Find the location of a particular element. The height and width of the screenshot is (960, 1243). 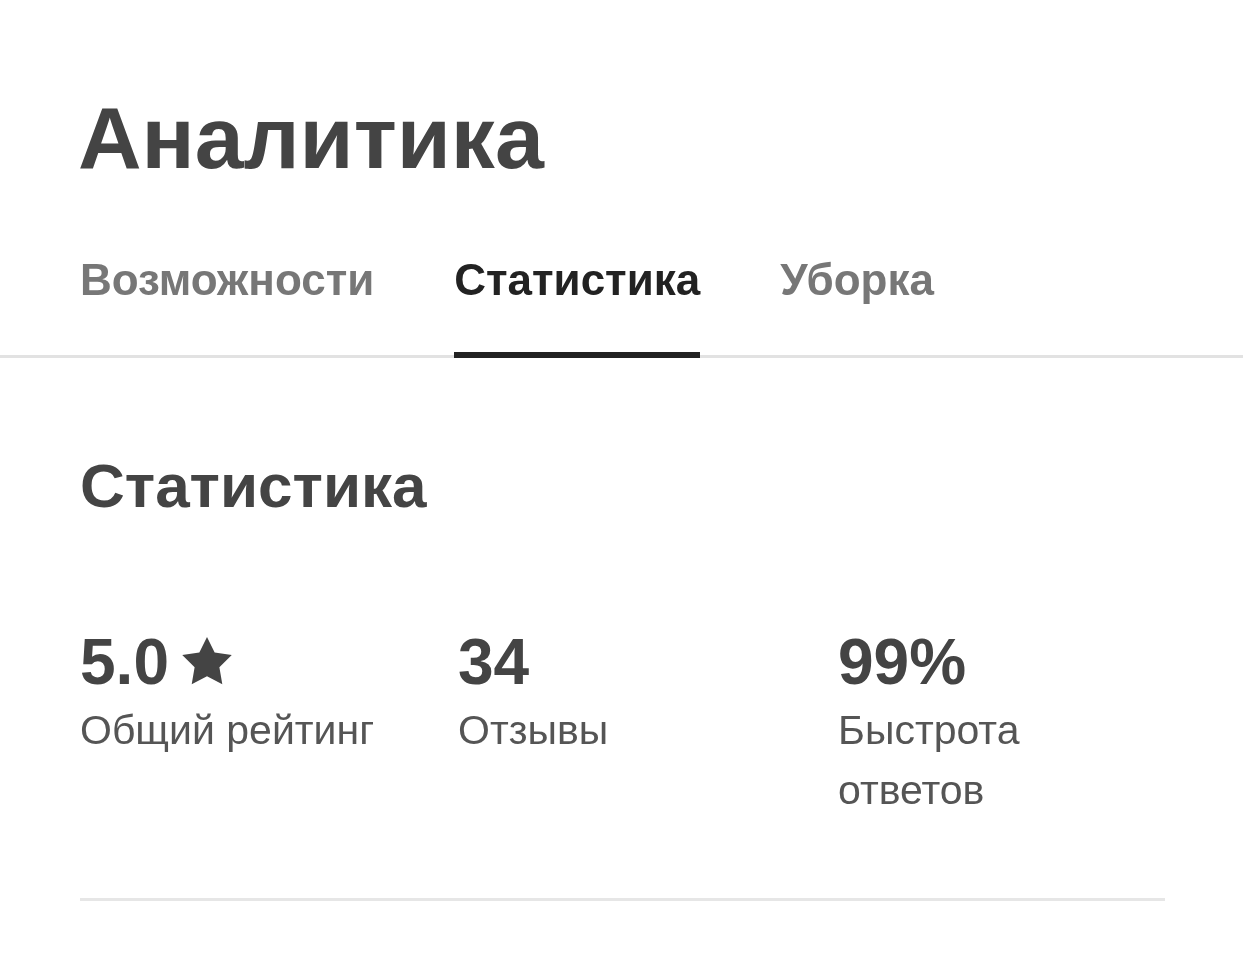

stat-value: 34 is located at coordinates (494, 662).